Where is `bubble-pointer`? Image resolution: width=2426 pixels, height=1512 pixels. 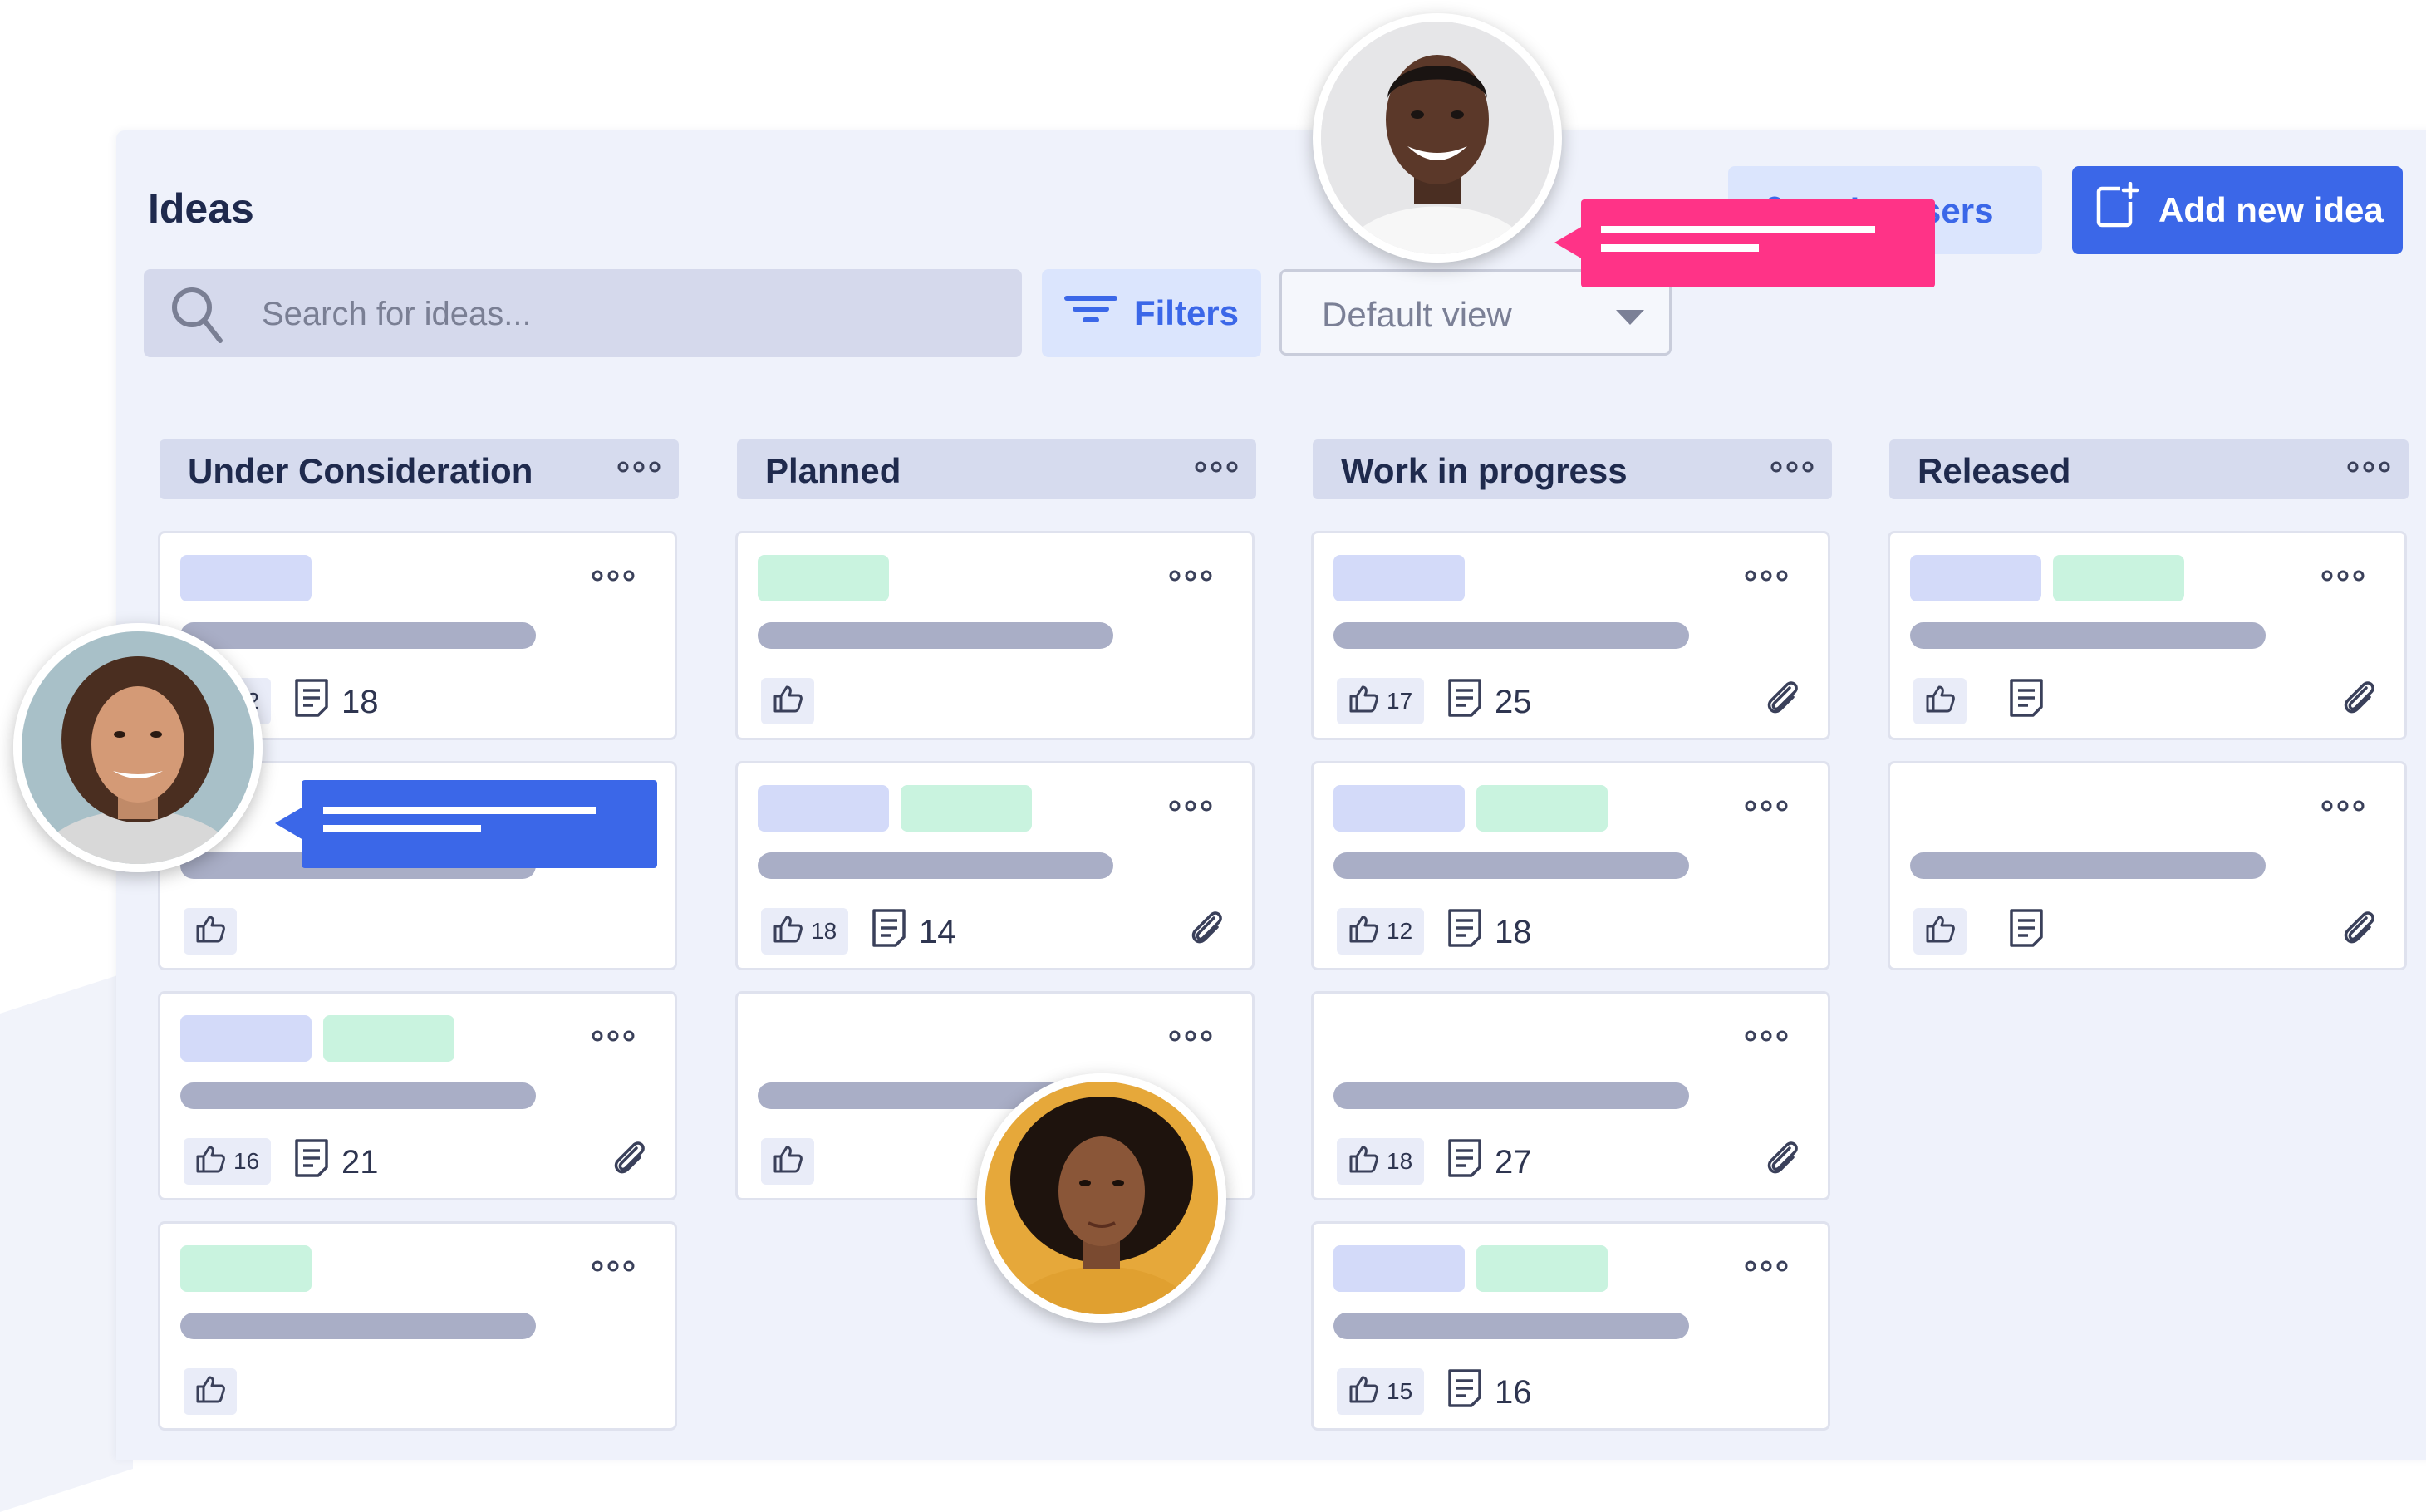 bubble-pointer is located at coordinates (1568, 243).